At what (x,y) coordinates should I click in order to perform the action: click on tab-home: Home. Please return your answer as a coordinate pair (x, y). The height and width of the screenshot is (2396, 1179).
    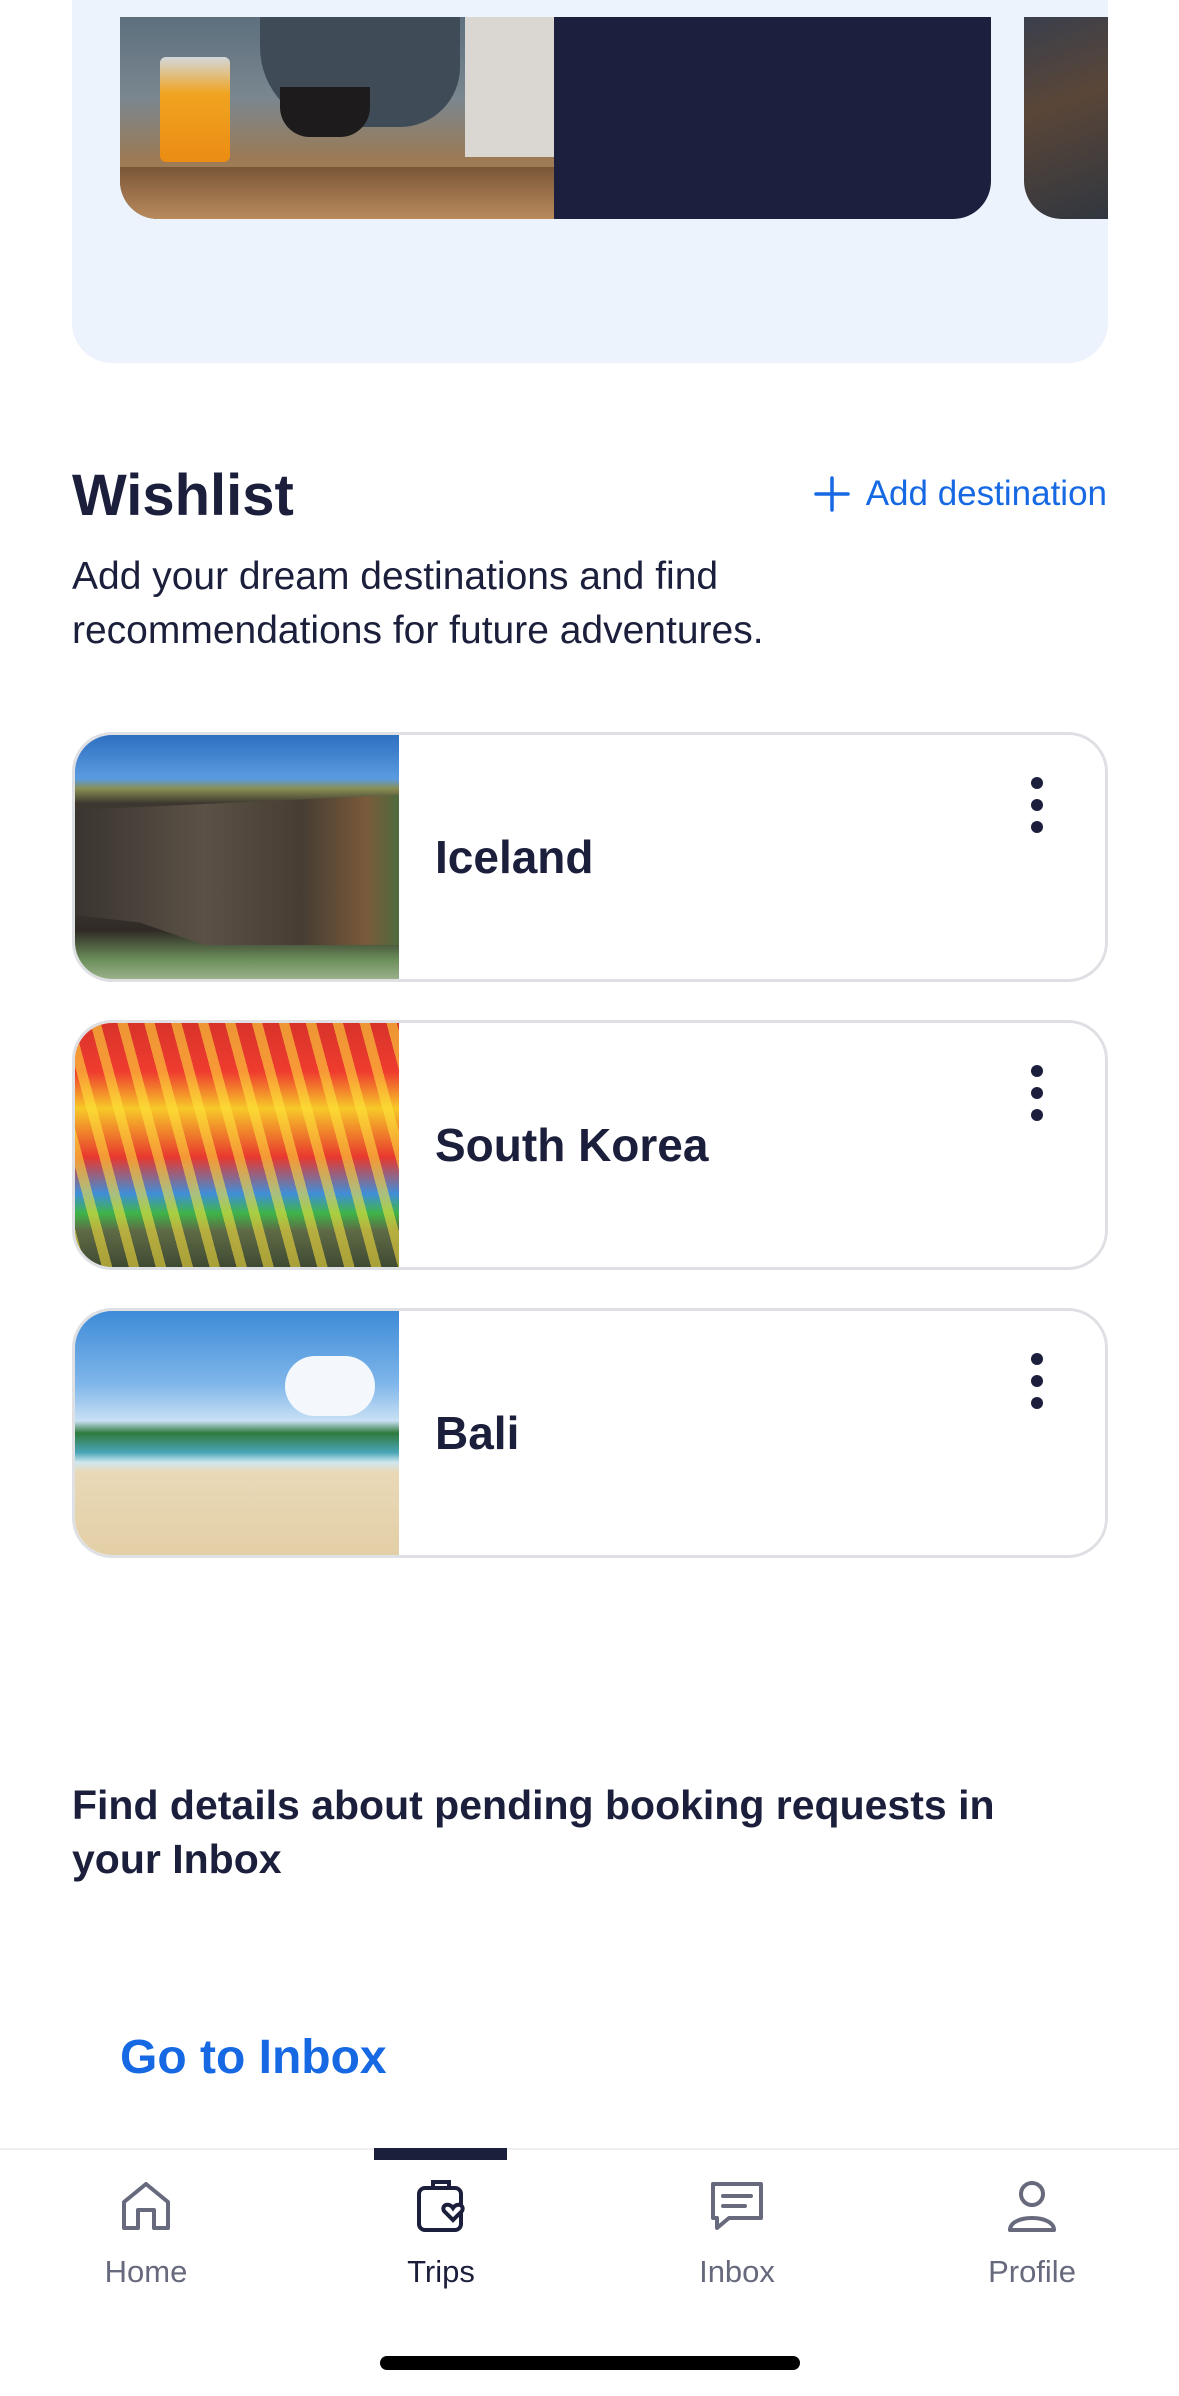
    Looking at the image, I should click on (146, 2235).